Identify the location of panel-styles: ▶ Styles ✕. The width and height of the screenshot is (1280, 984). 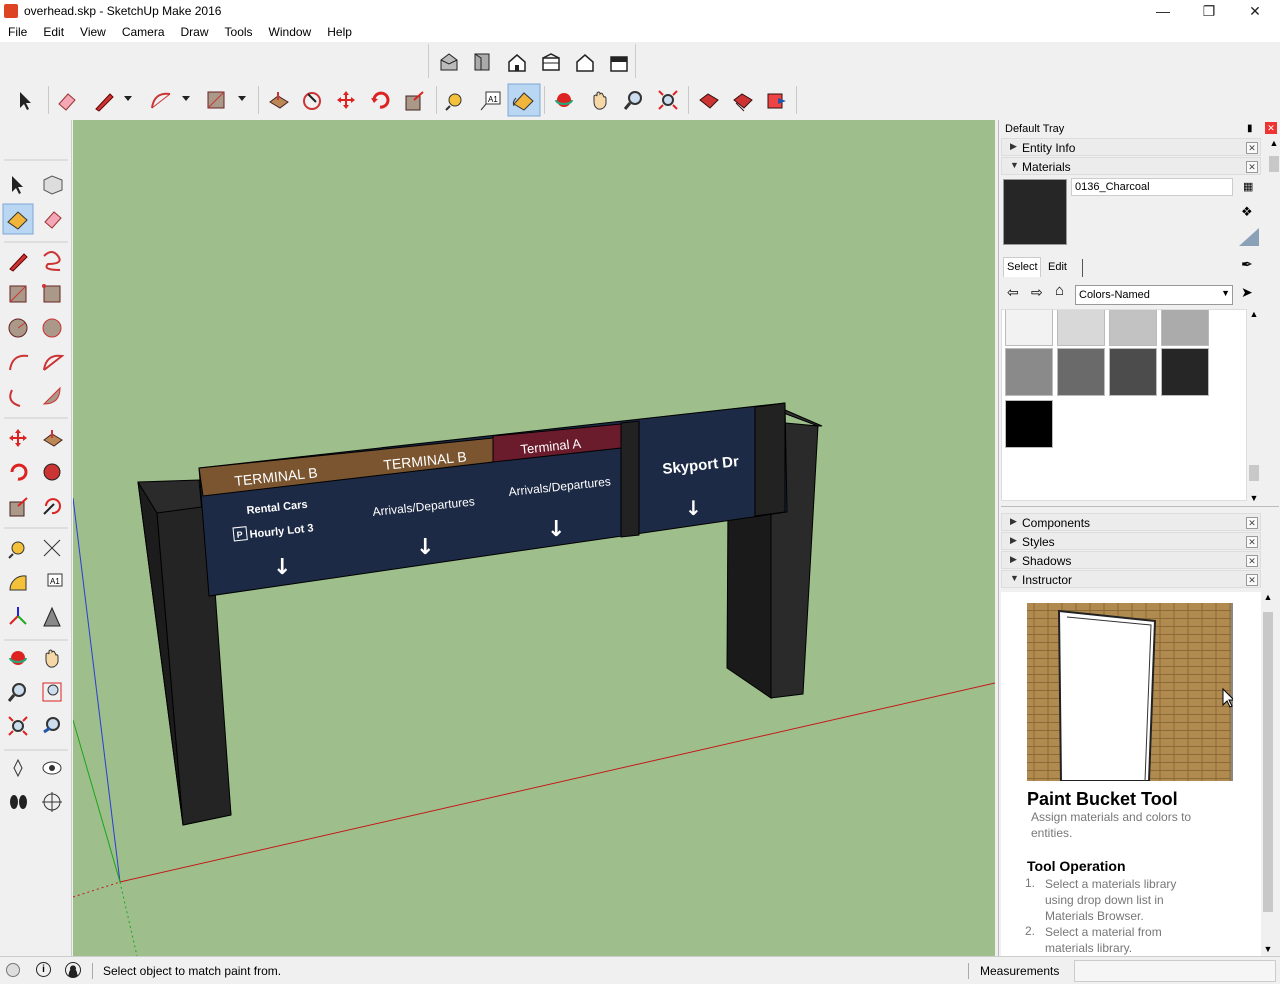
(1131, 541).